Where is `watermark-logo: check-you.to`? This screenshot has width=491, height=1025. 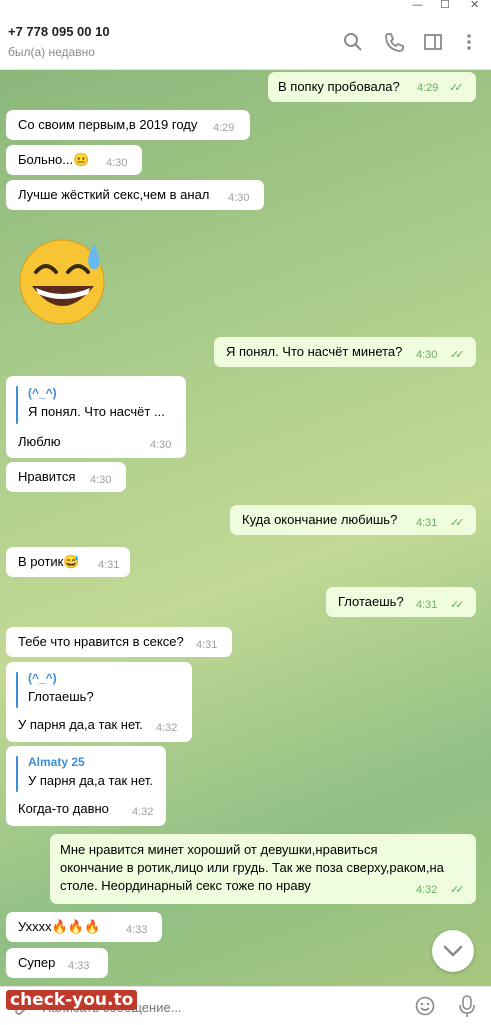 watermark-logo: check-you.to is located at coordinates (72, 1000).